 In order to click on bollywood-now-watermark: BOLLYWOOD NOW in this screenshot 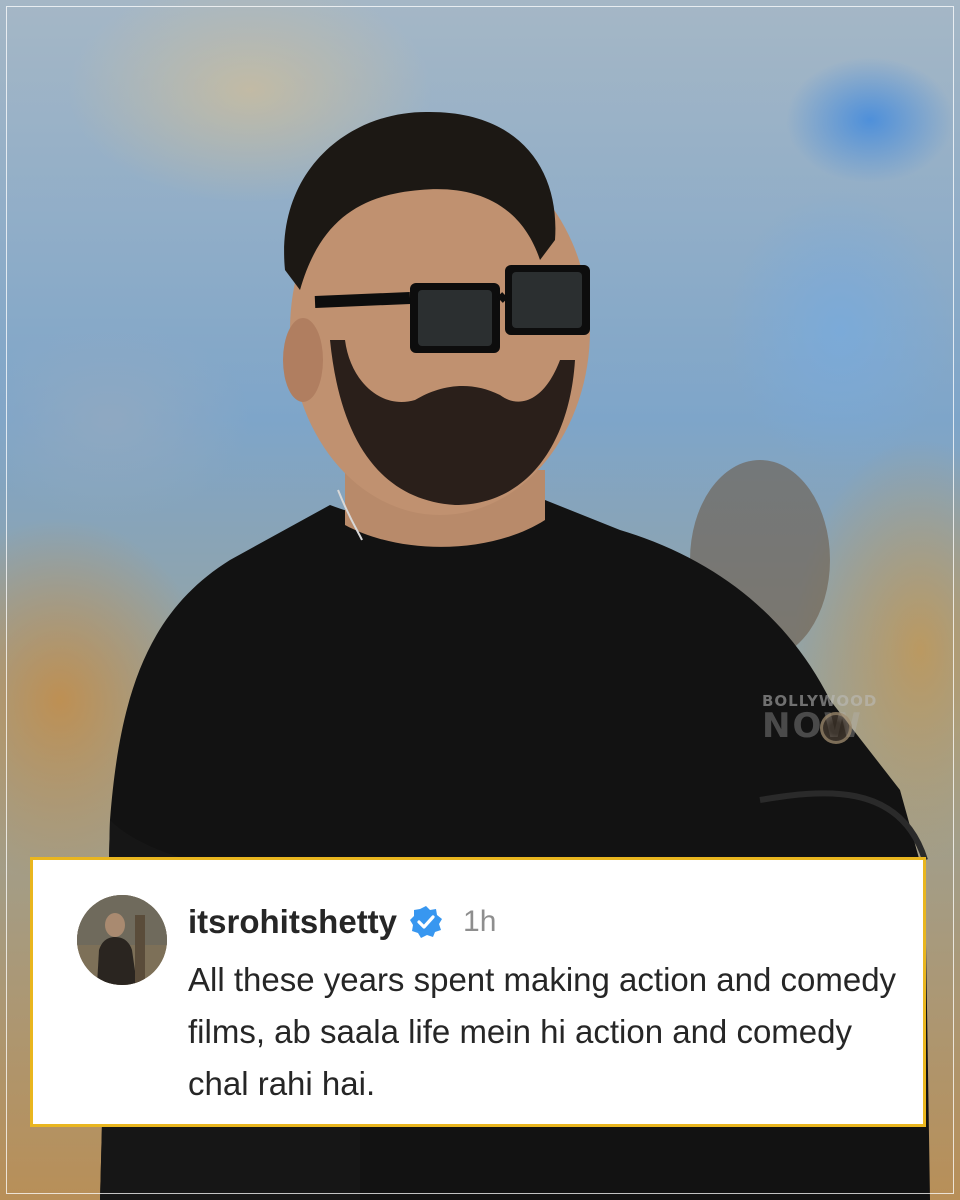, I will do `click(832, 723)`.